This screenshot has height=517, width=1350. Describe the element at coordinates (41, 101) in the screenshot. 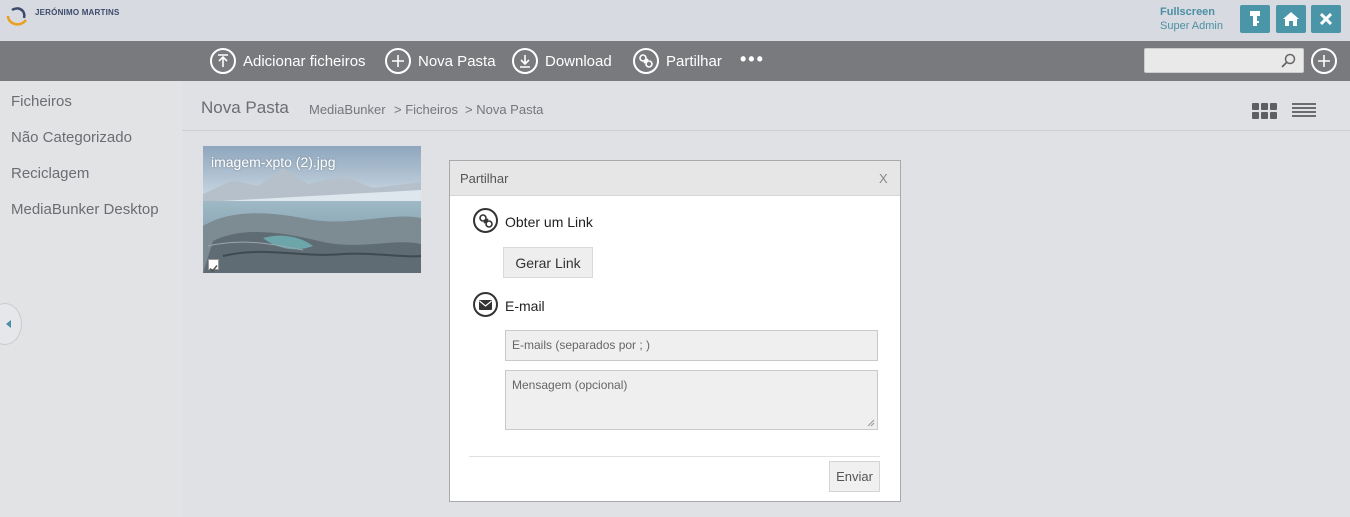

I see `sidebar-item-ficheiros: Ficheiros` at that location.